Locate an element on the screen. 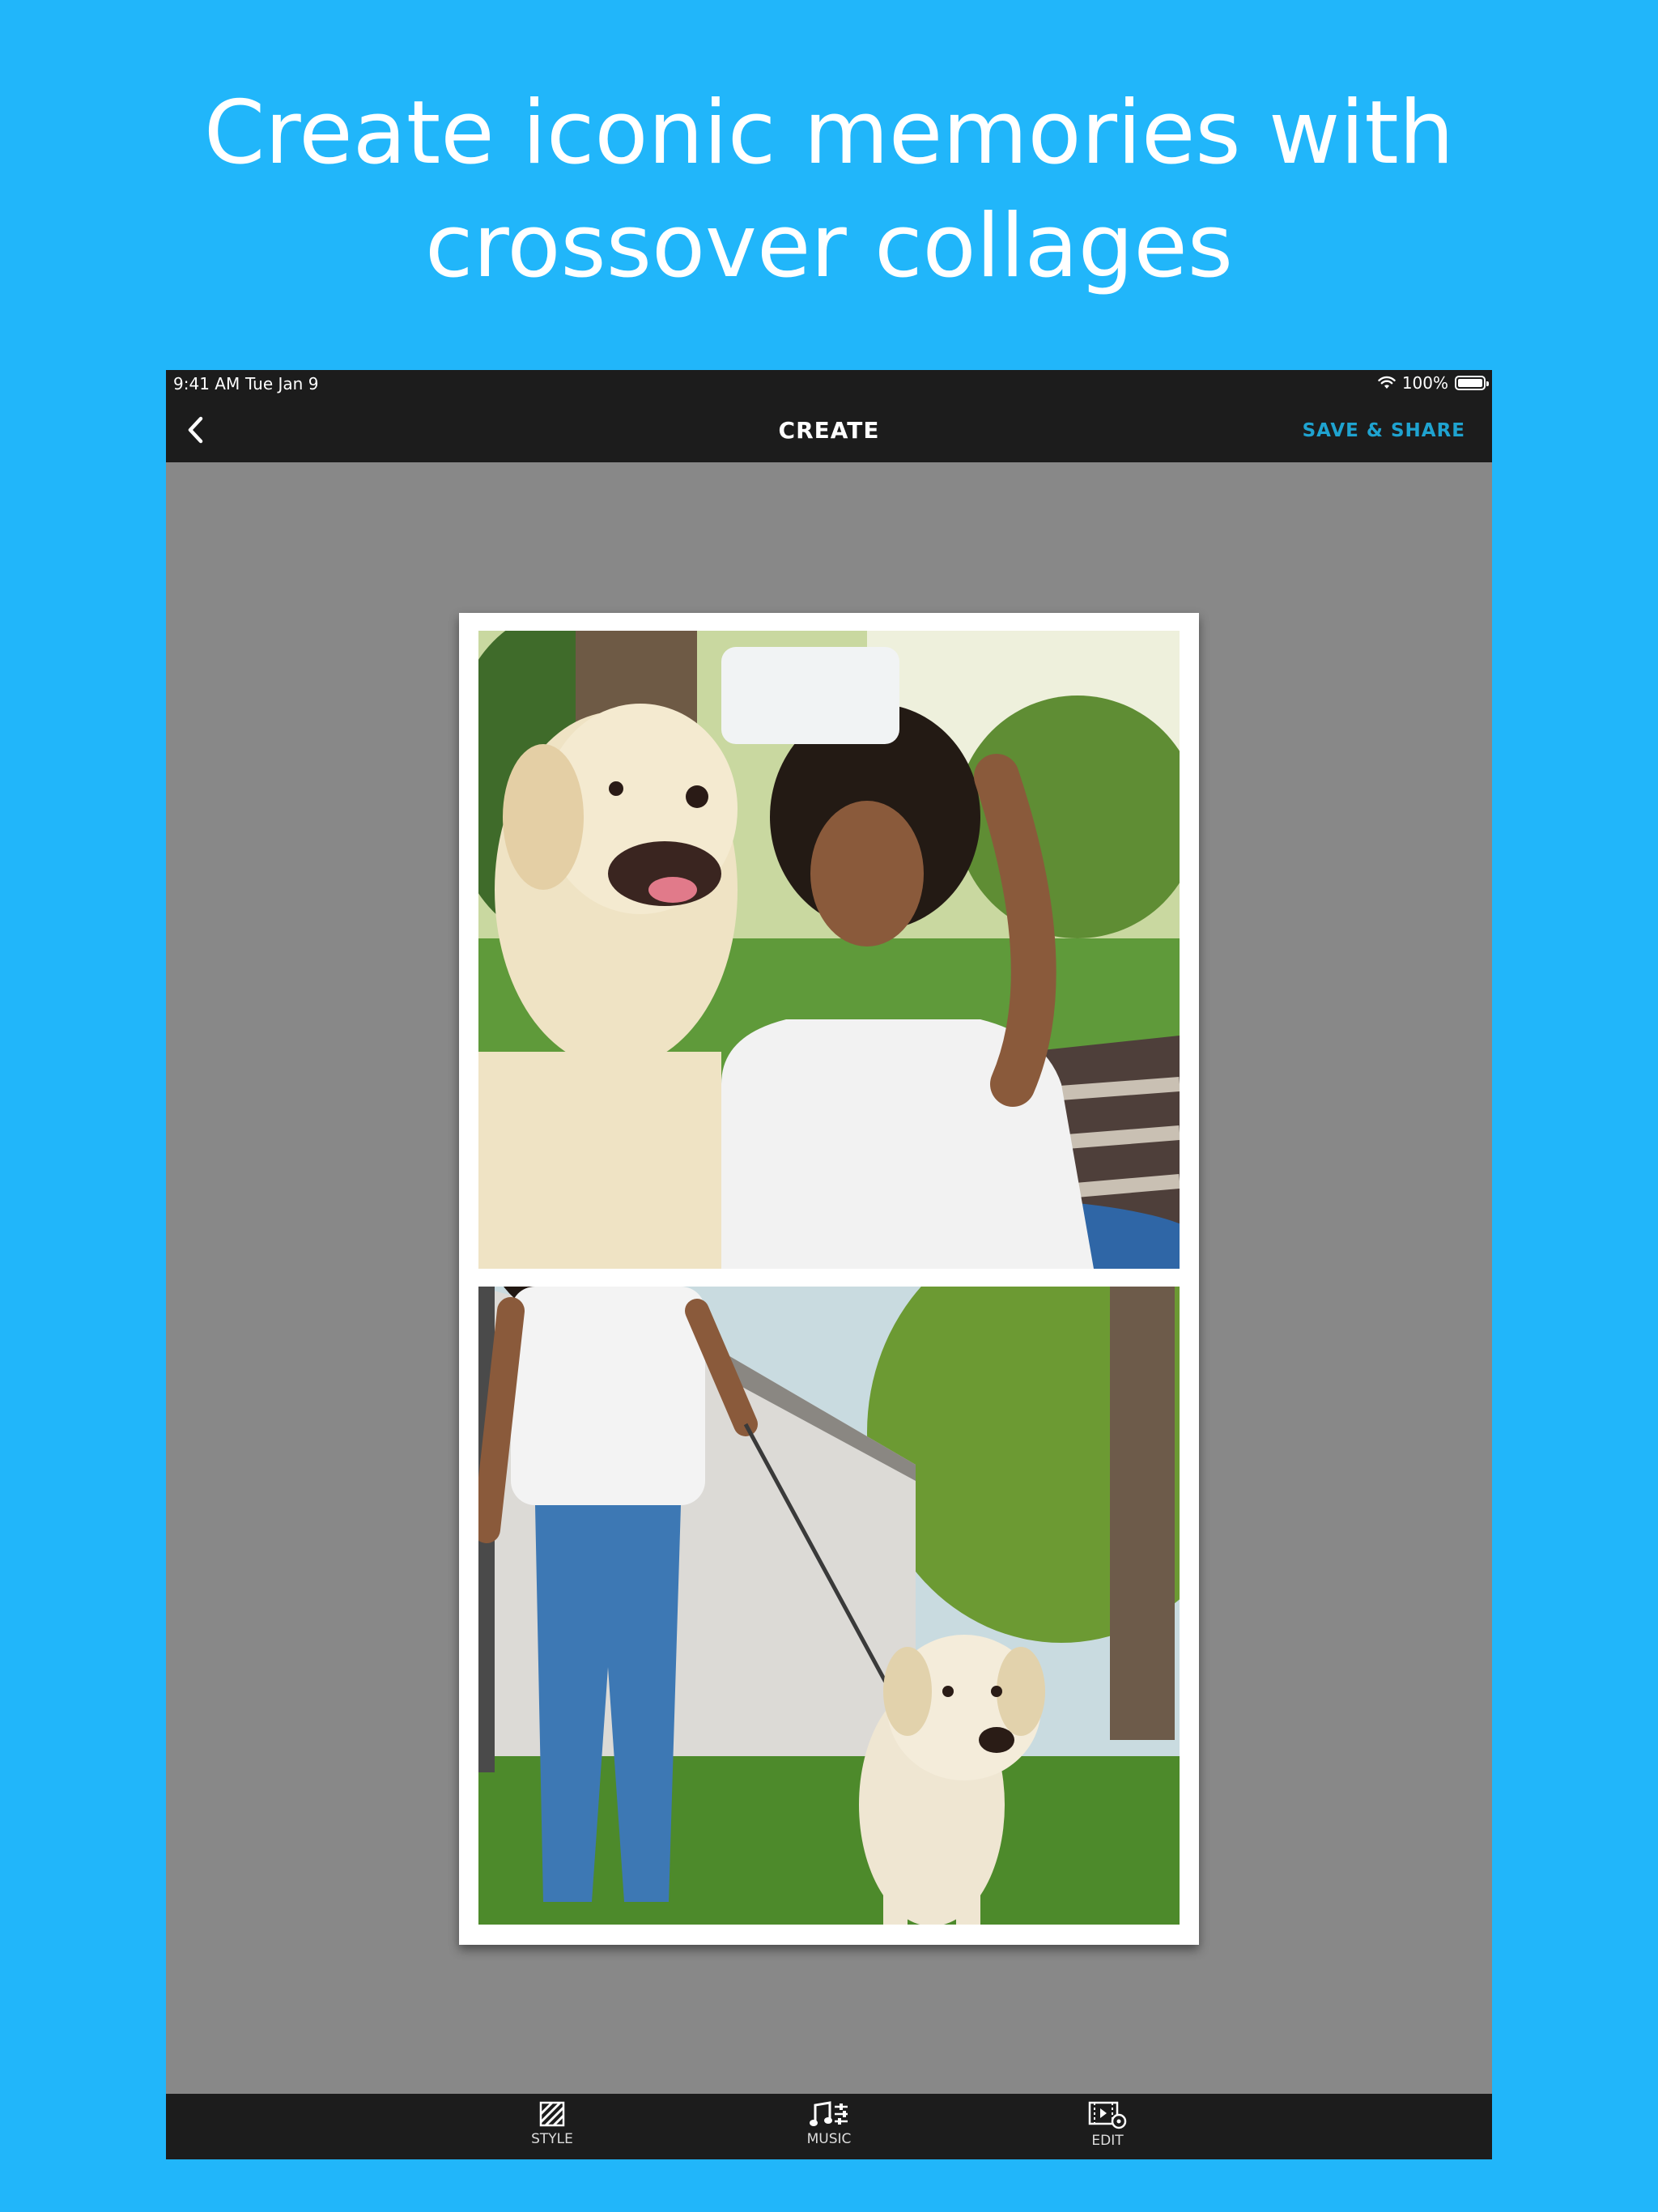  tab-edit-label: EDIT is located at coordinates (1107, 2141).